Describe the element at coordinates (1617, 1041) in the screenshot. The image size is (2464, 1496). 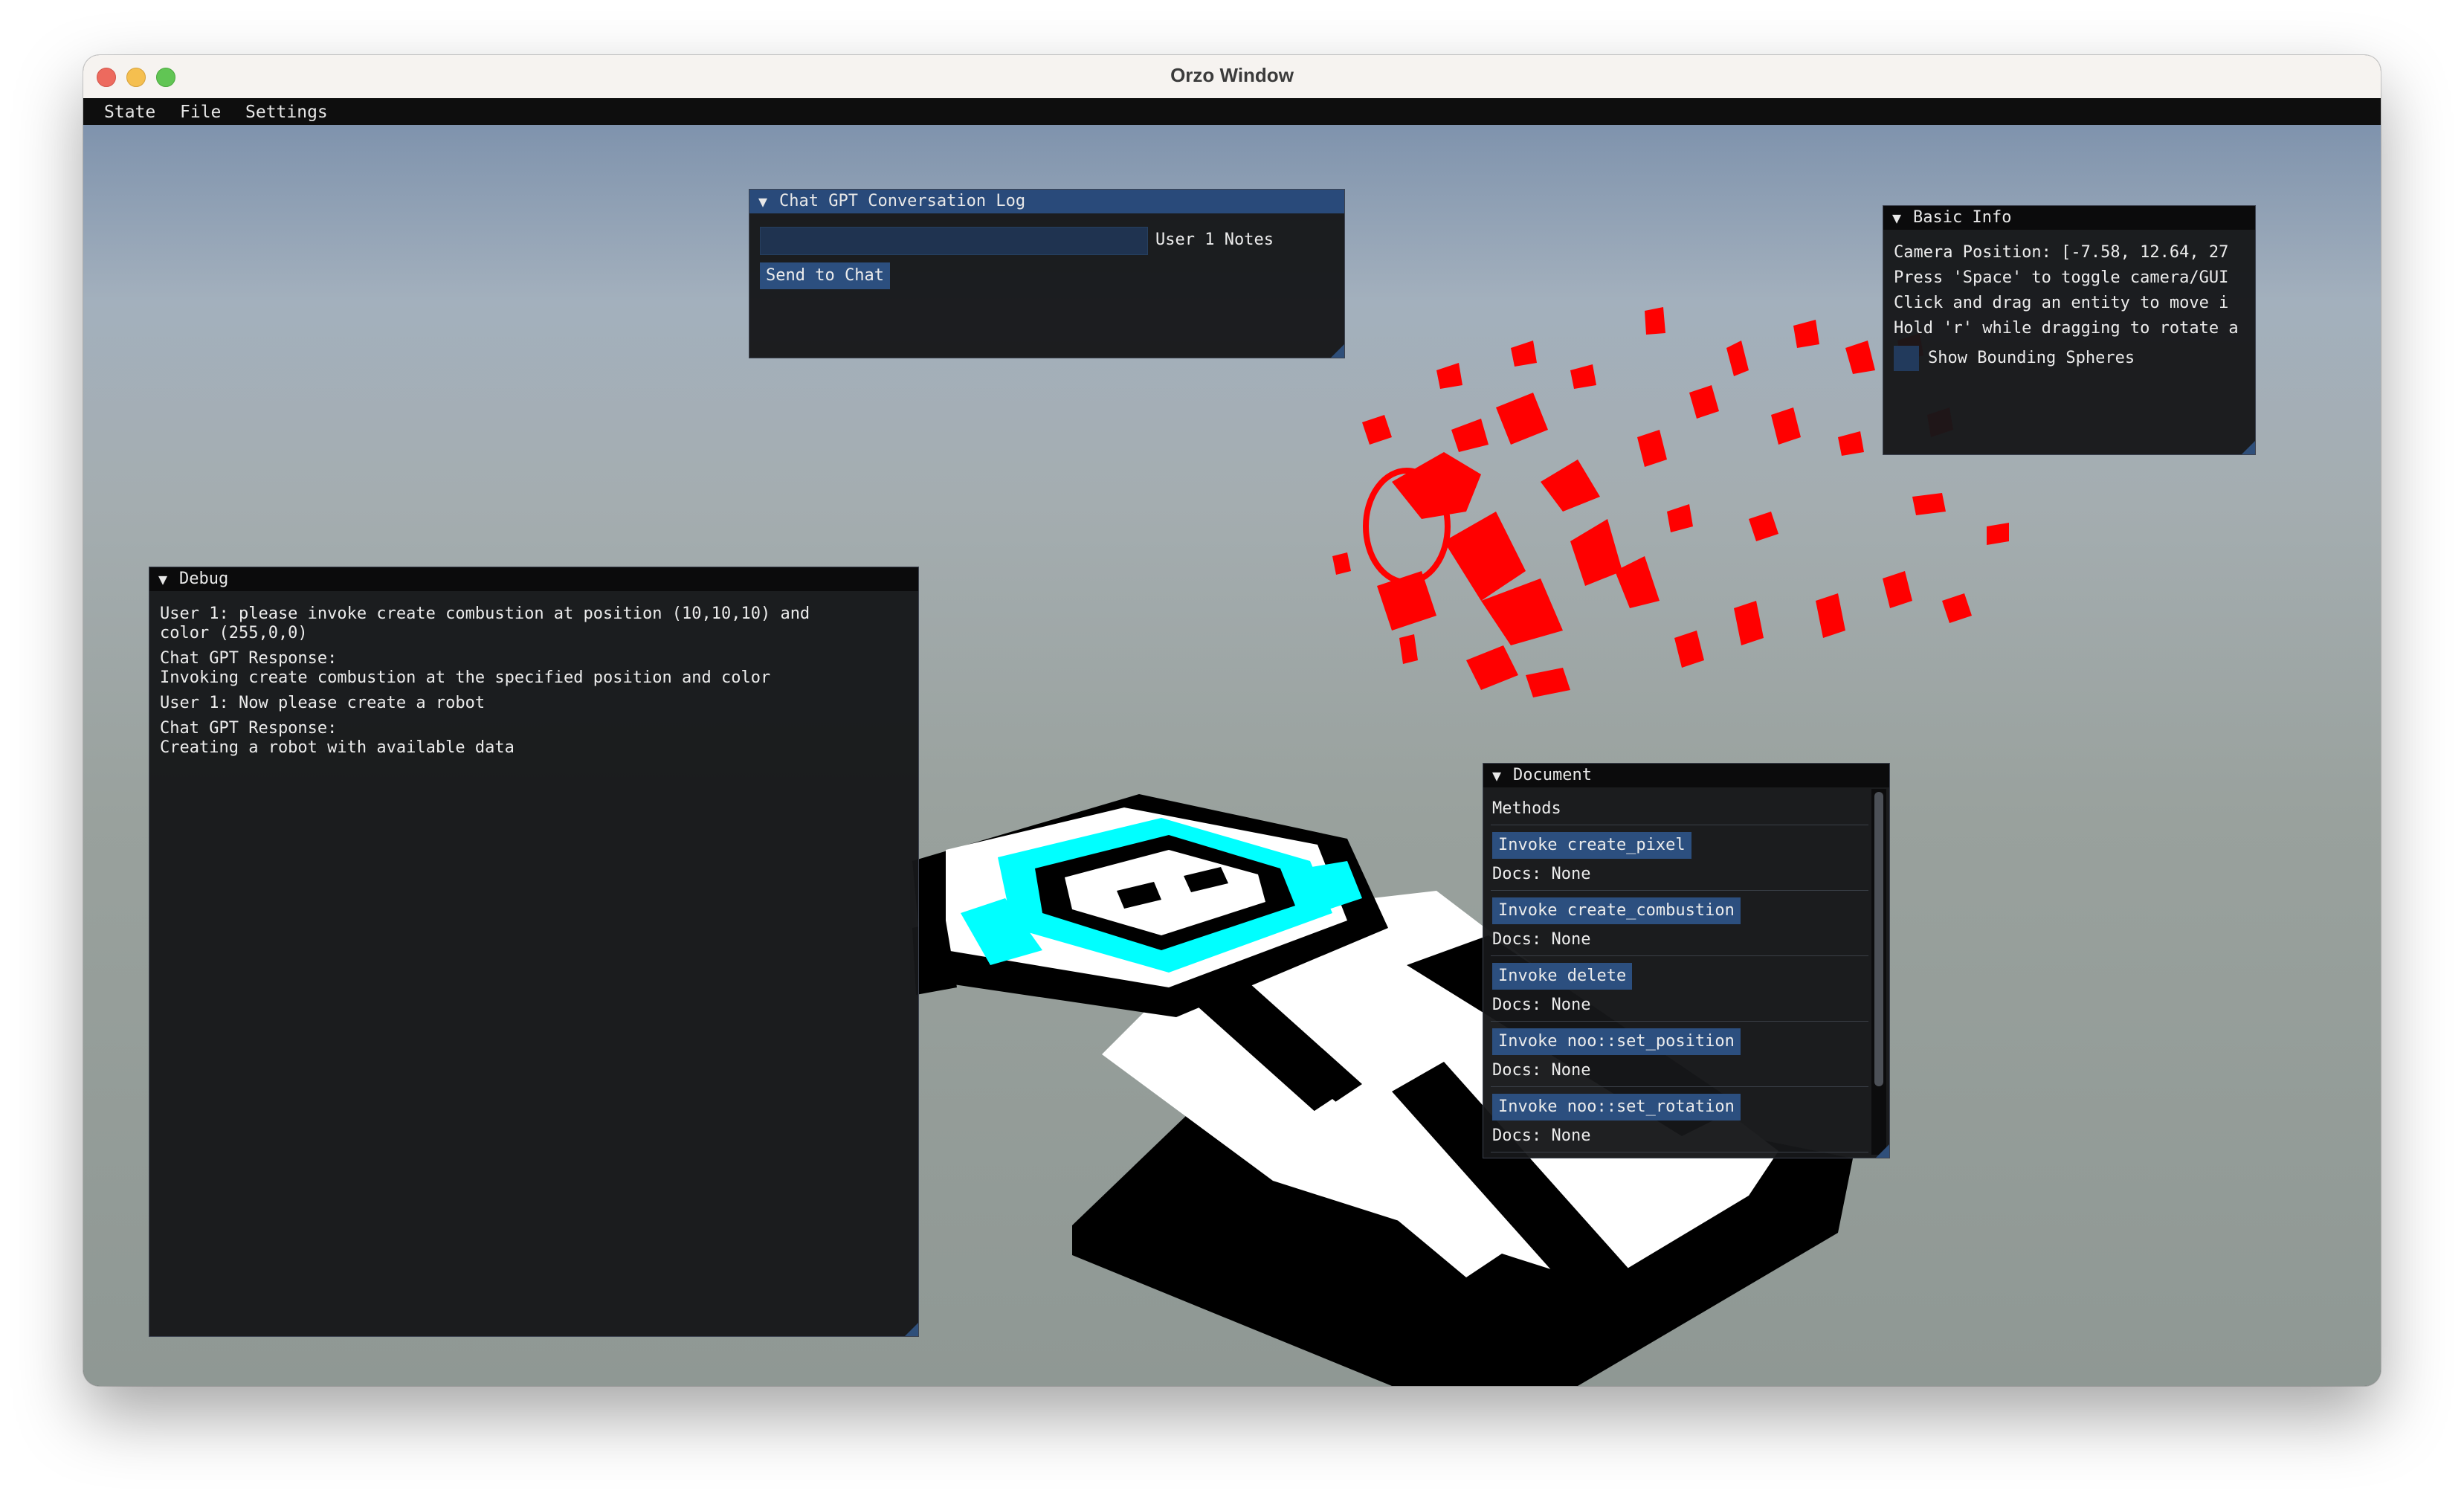
I see `invoke-set-position-button: Invoke noo::set_position` at that location.